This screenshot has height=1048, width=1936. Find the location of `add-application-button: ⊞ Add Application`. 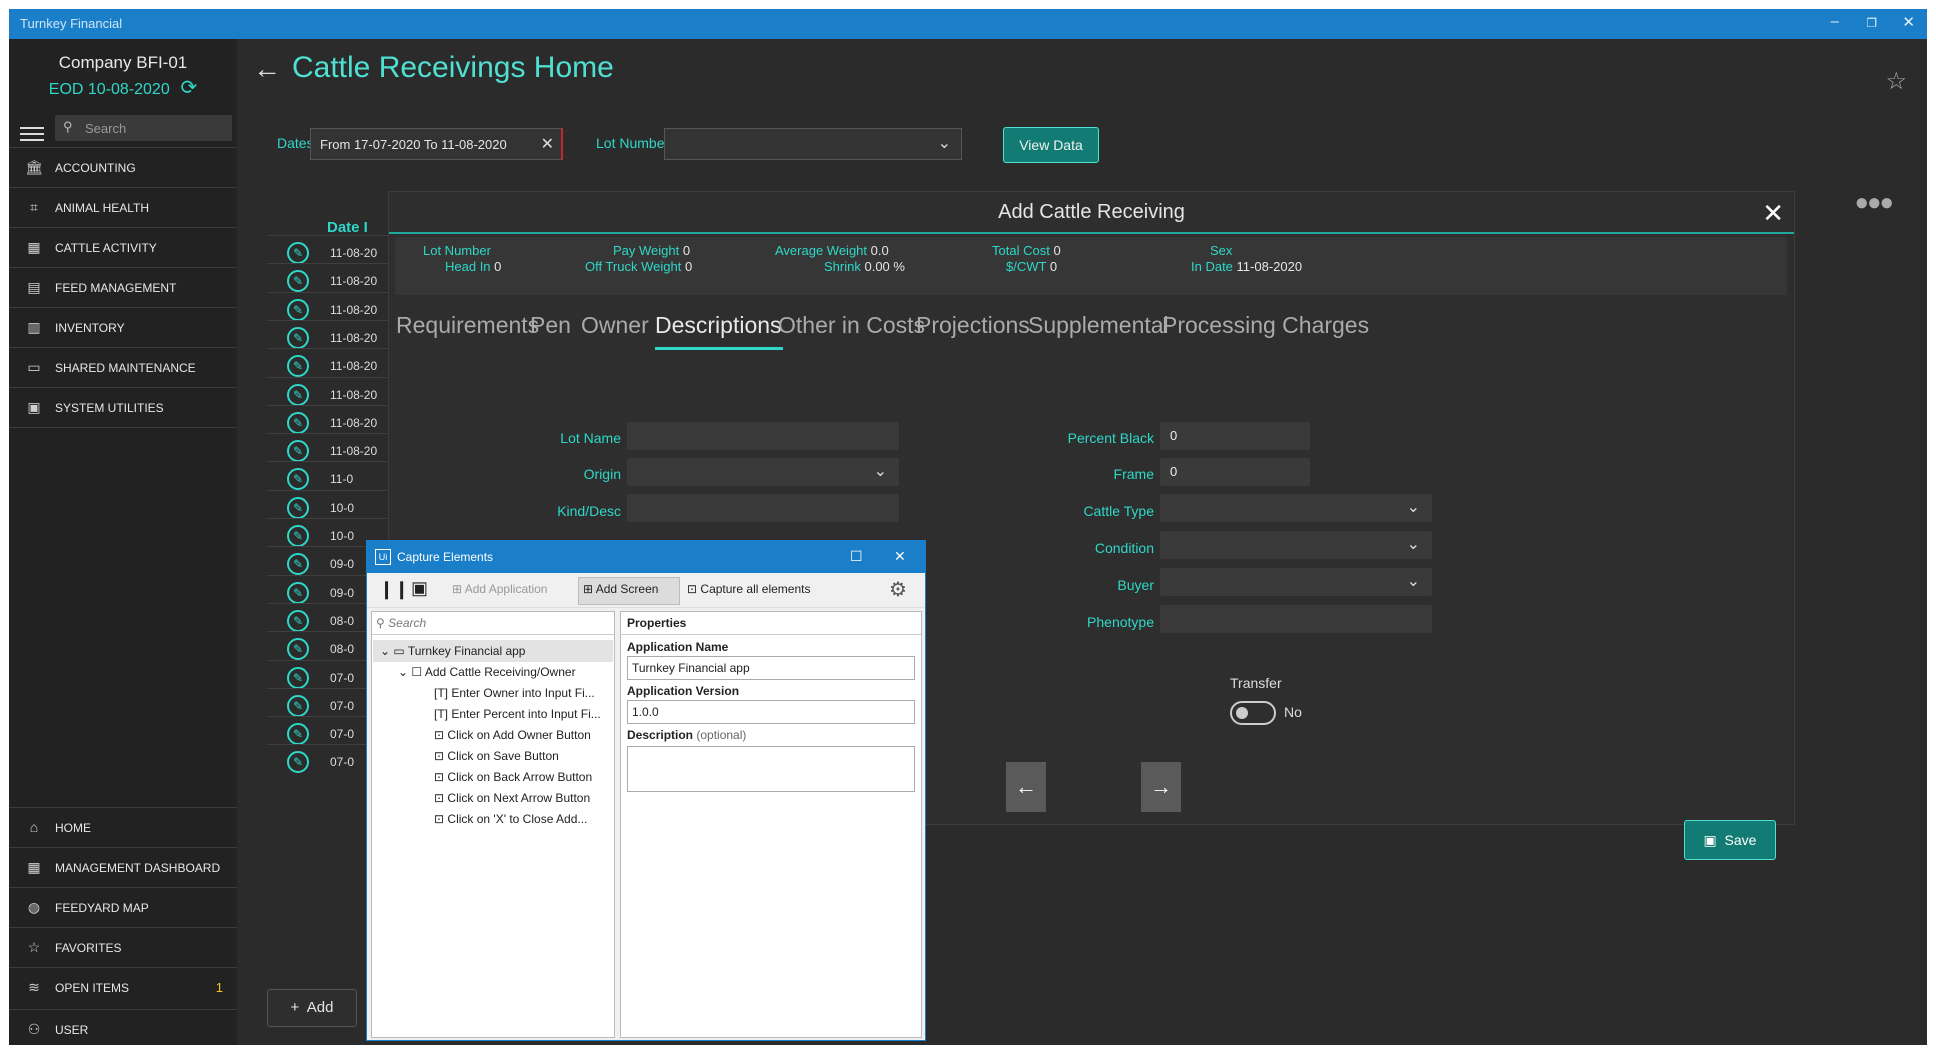

add-application-button: ⊞ Add Application is located at coordinates (499, 589).